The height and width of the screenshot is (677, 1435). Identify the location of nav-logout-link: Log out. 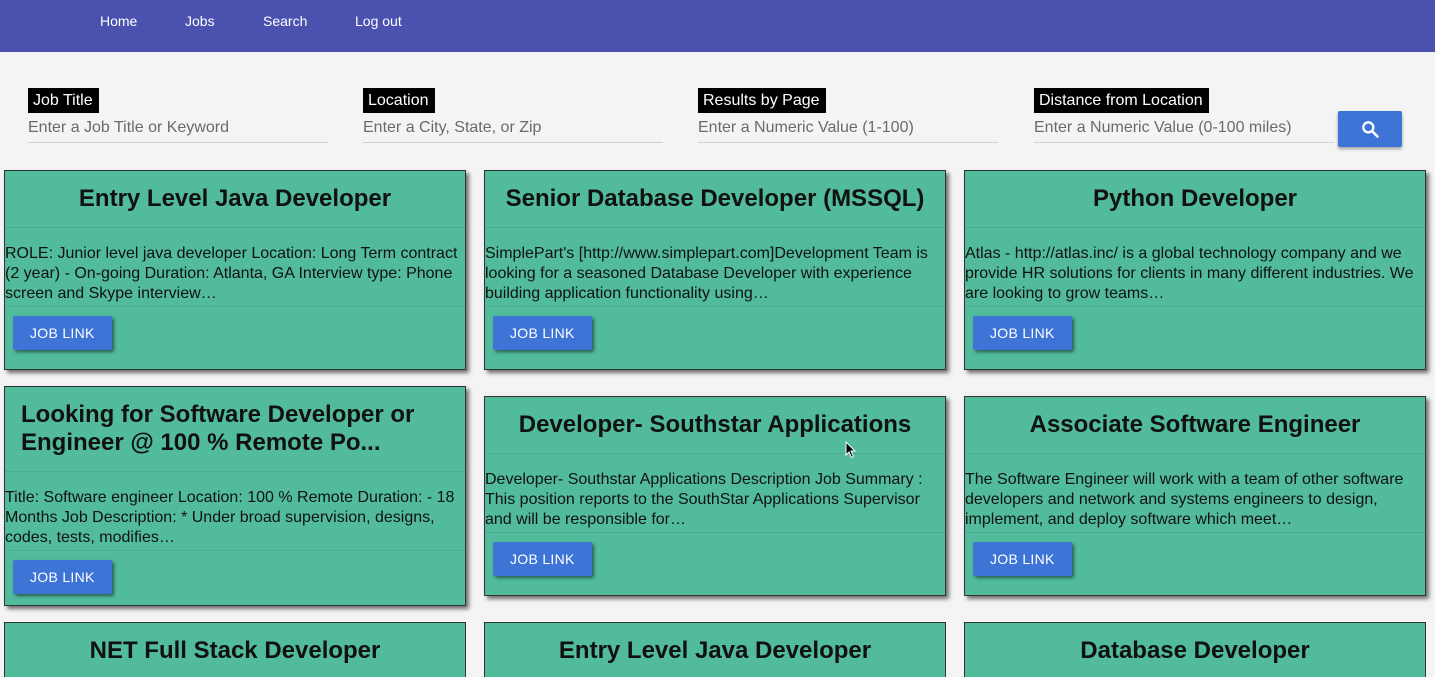
(378, 21).